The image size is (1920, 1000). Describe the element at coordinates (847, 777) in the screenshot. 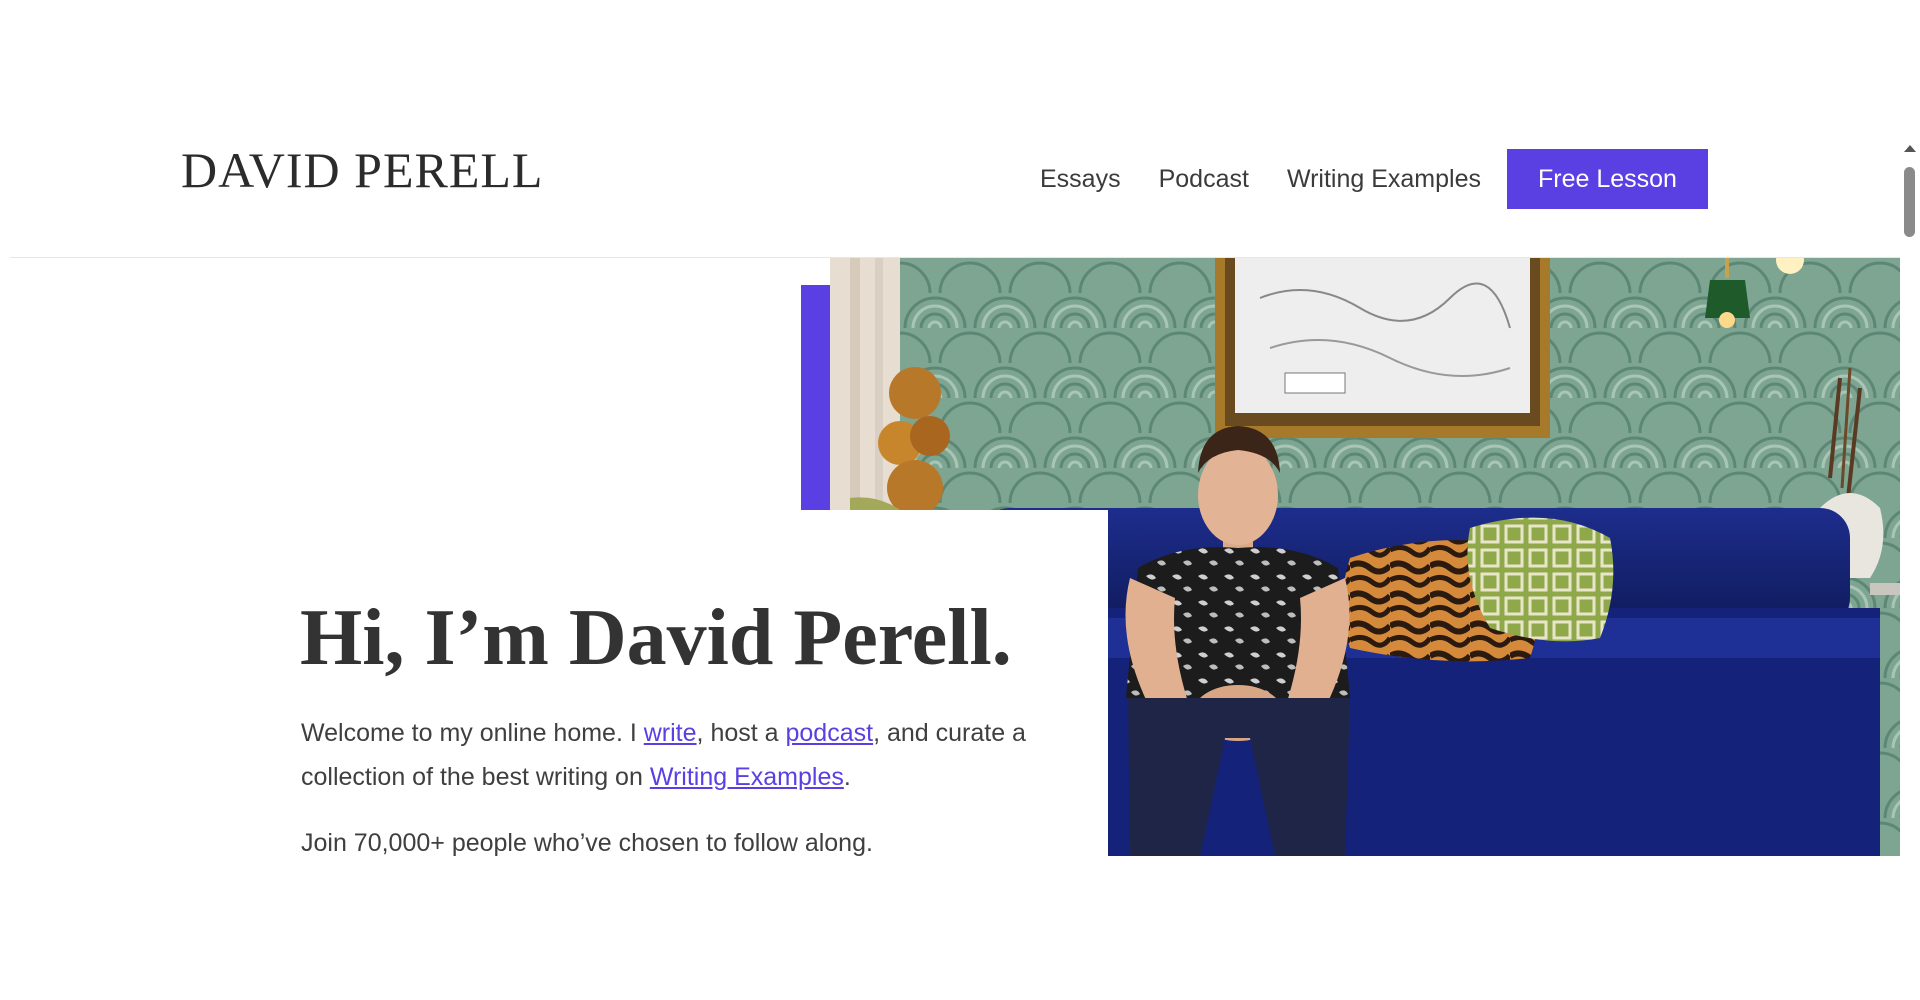

I see `intro-text-4: .` at that location.